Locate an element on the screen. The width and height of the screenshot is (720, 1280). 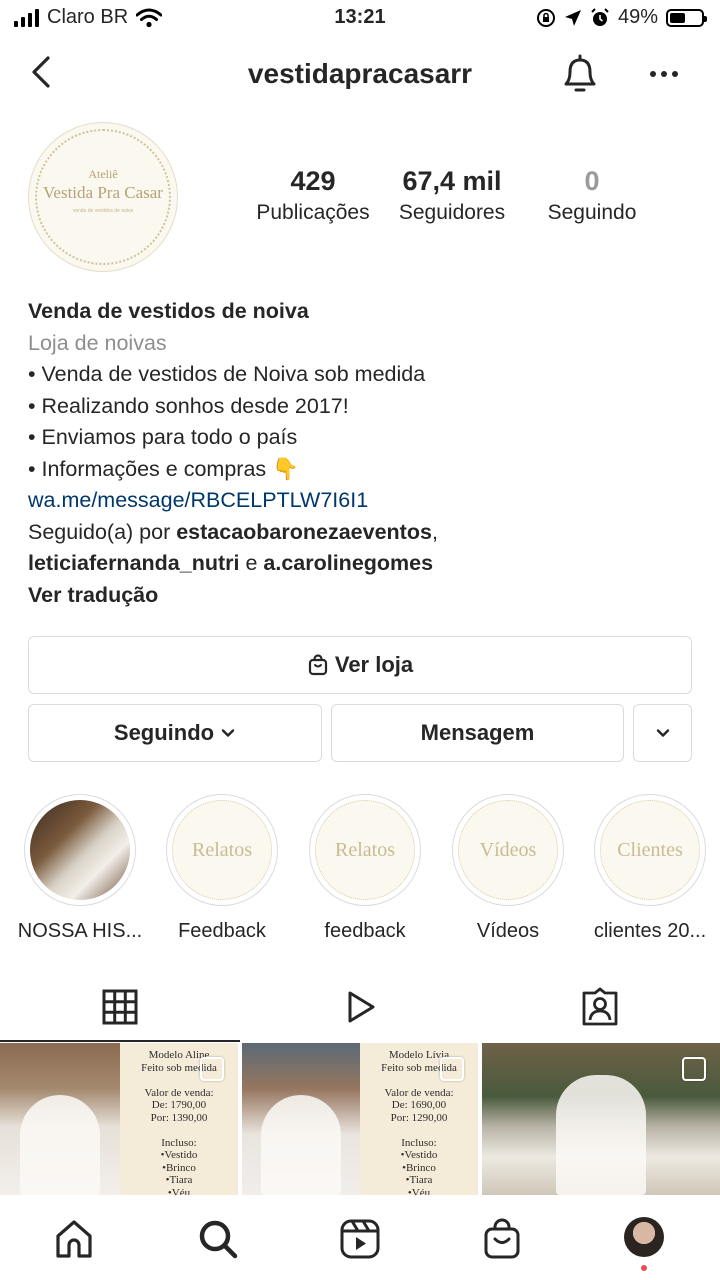
more-options-icon is located at coordinates (664, 74).